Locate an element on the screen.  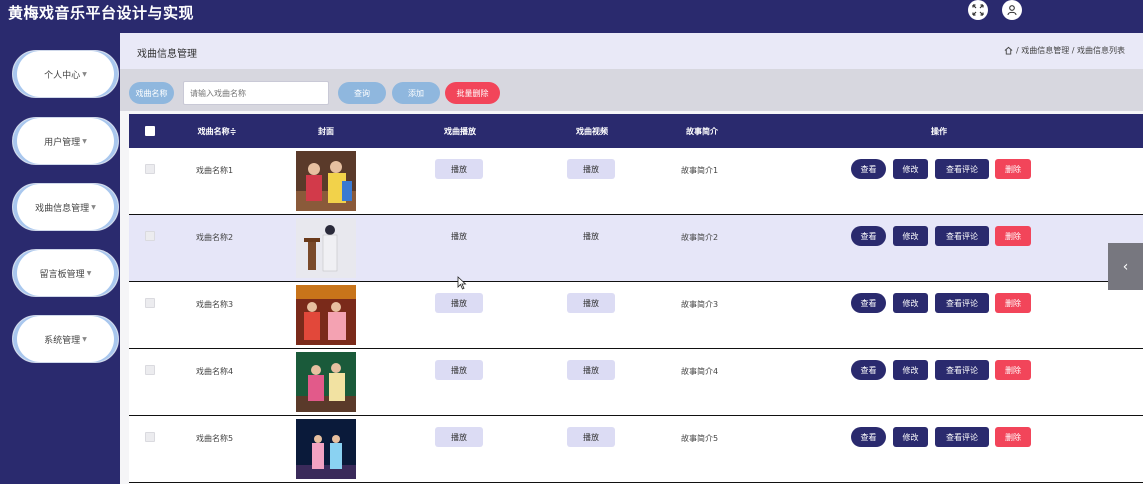
sidebar-item-label: 系统管理 is located at coordinates (62, 340).